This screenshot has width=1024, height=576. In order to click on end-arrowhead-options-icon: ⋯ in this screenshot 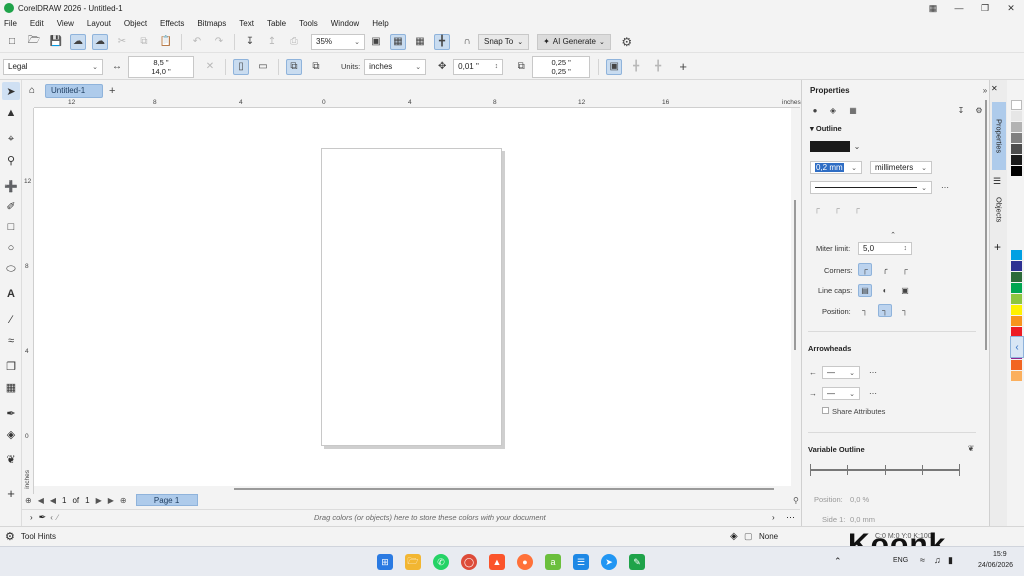, I will do `click(873, 393)`.